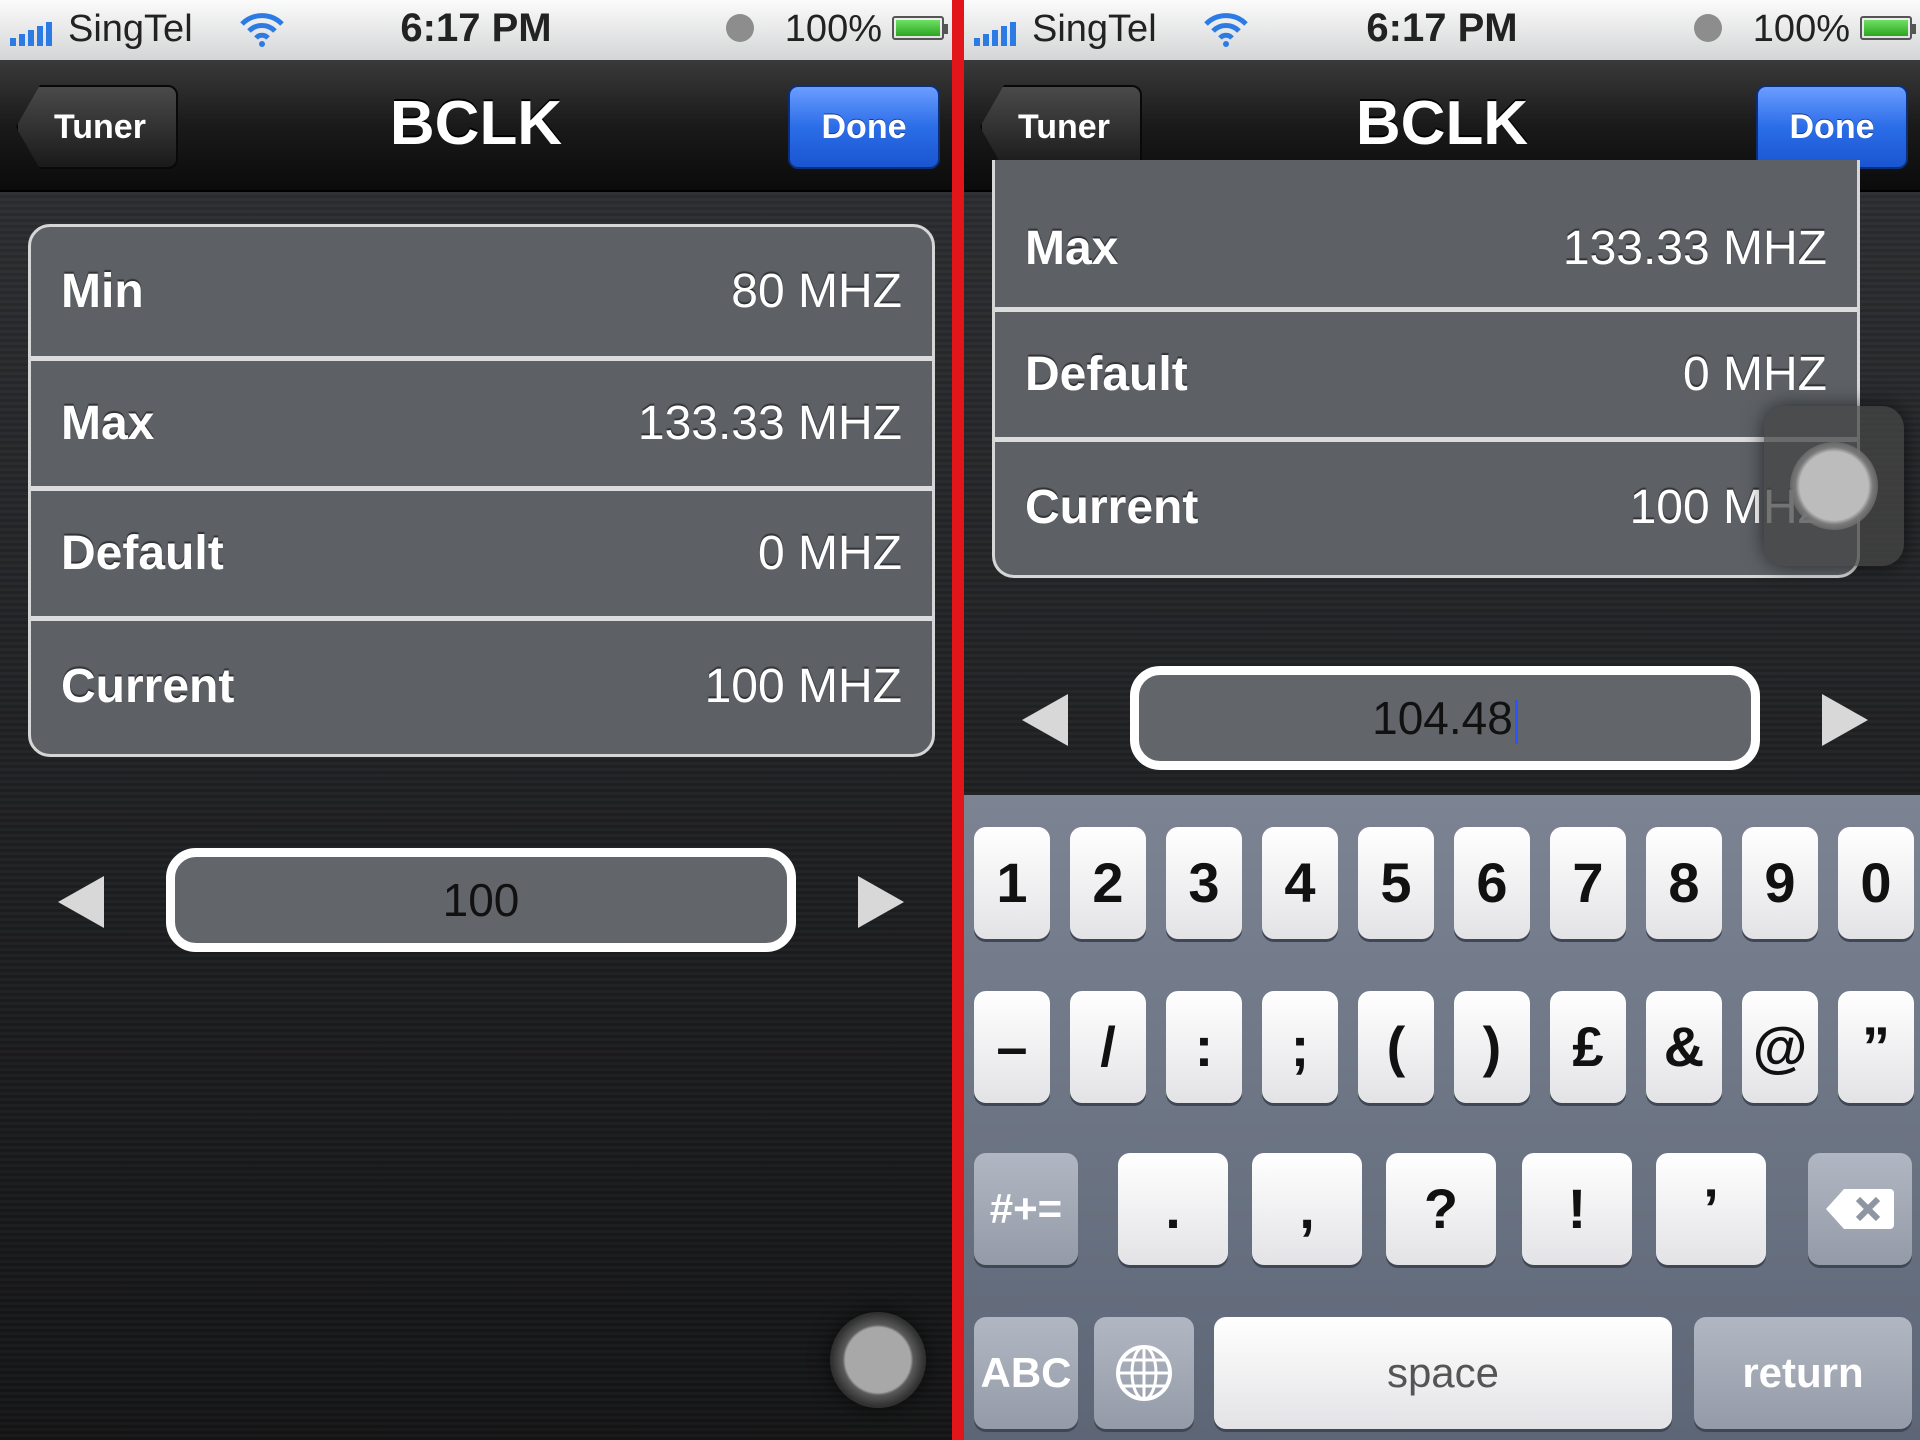 This screenshot has height=1440, width=1920. What do you see at coordinates (1173, 1209) in the screenshot?
I see `key-period: .` at bounding box center [1173, 1209].